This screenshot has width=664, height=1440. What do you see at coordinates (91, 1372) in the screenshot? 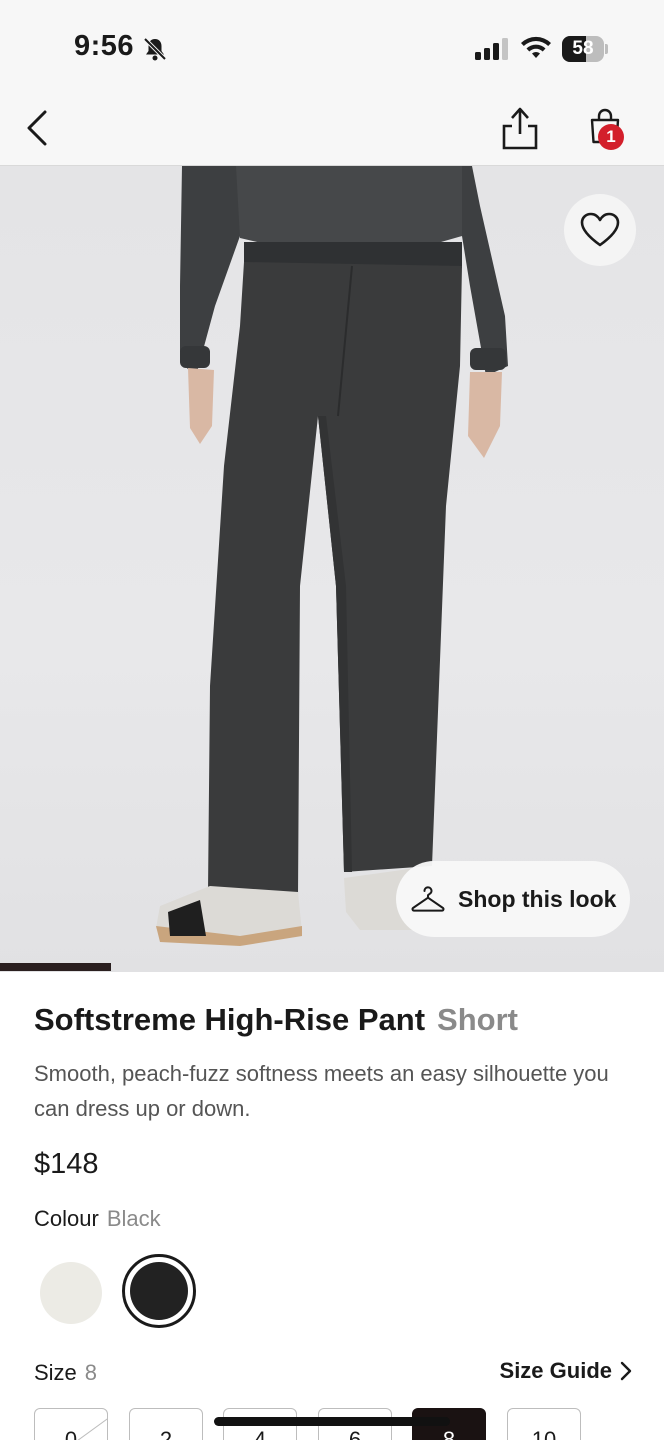
I see `size-value: 8` at bounding box center [91, 1372].